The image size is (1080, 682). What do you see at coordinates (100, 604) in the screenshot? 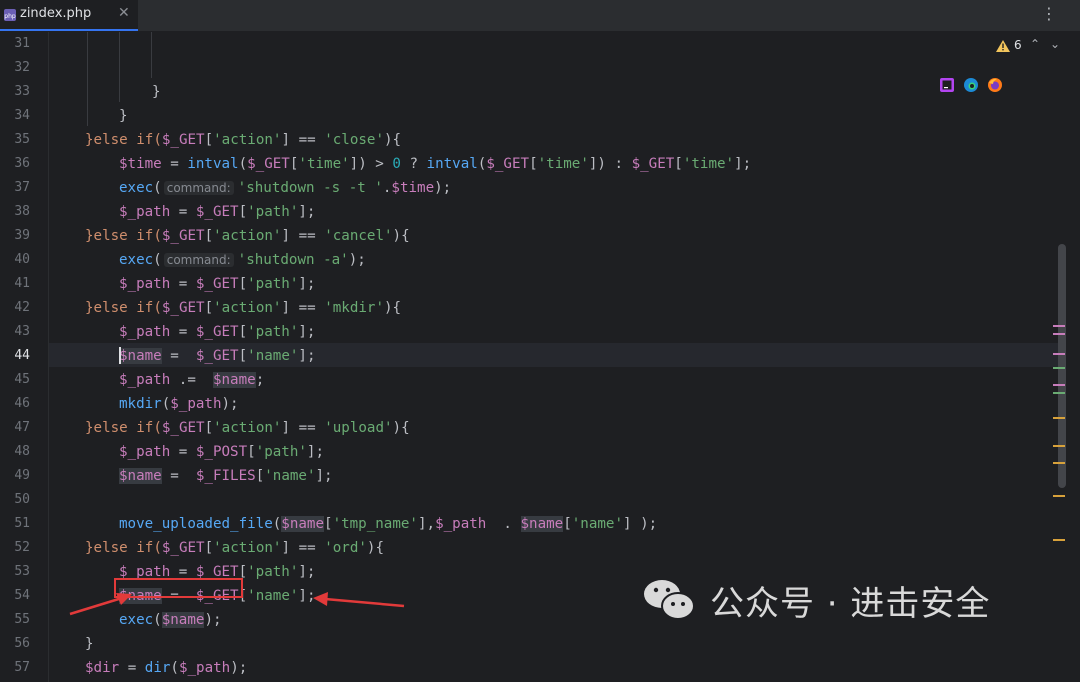
I see `arrow-left-pointing-exec` at bounding box center [100, 604].